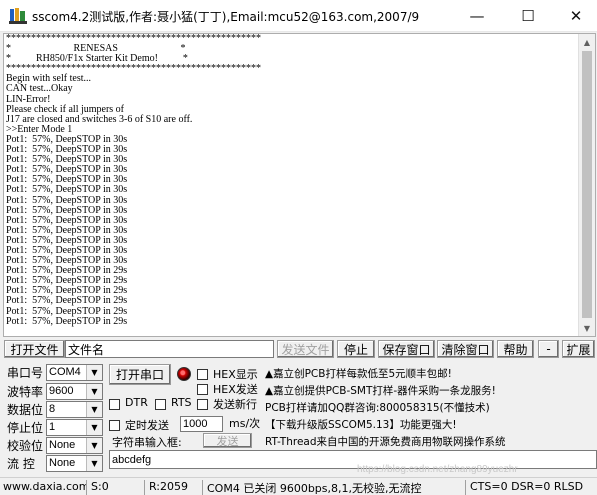  Describe the element at coordinates (587, 328) in the screenshot. I see `scroll-down-icon: ▼` at that location.